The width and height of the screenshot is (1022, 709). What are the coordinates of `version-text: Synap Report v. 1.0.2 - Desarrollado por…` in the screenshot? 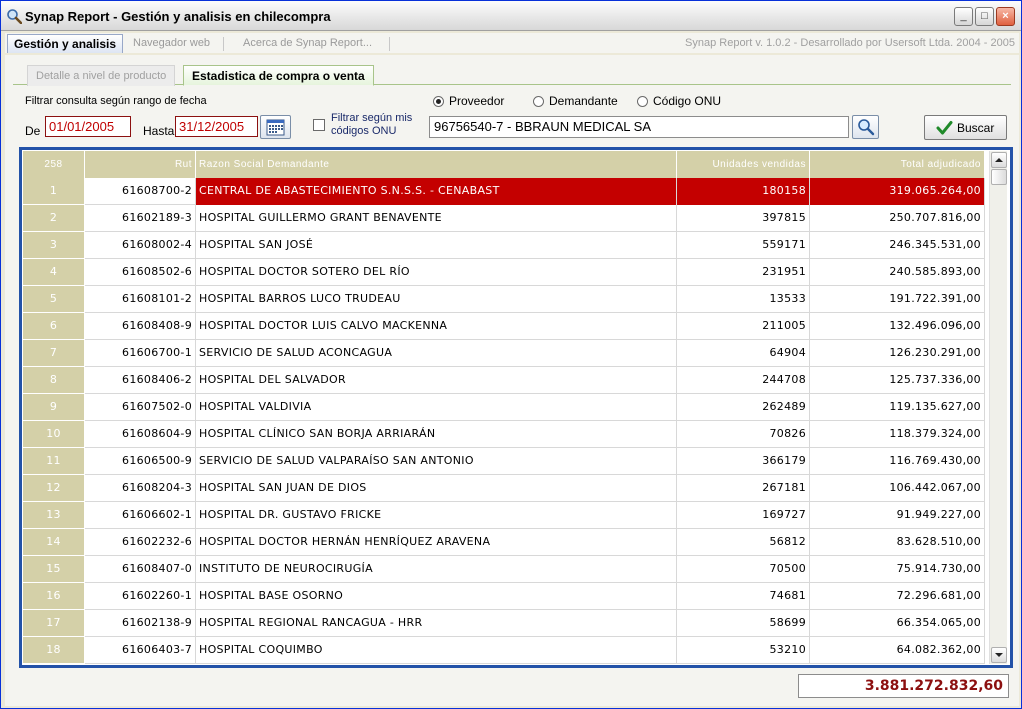 It's located at (850, 43).